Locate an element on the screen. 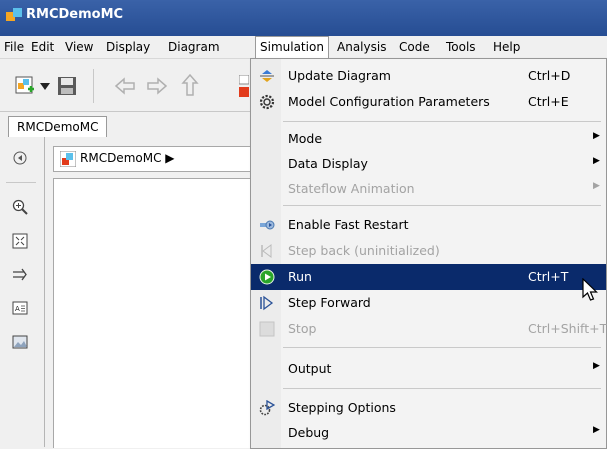 The width and height of the screenshot is (607, 449). stop-shortcut: Ctrl+Shift+T is located at coordinates (567, 328).